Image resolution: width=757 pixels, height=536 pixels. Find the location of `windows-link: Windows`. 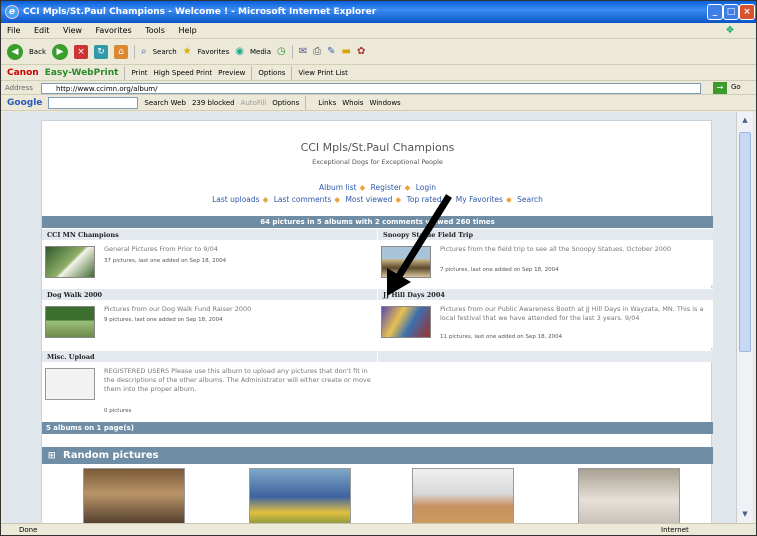

windows-link: Windows is located at coordinates (384, 103).